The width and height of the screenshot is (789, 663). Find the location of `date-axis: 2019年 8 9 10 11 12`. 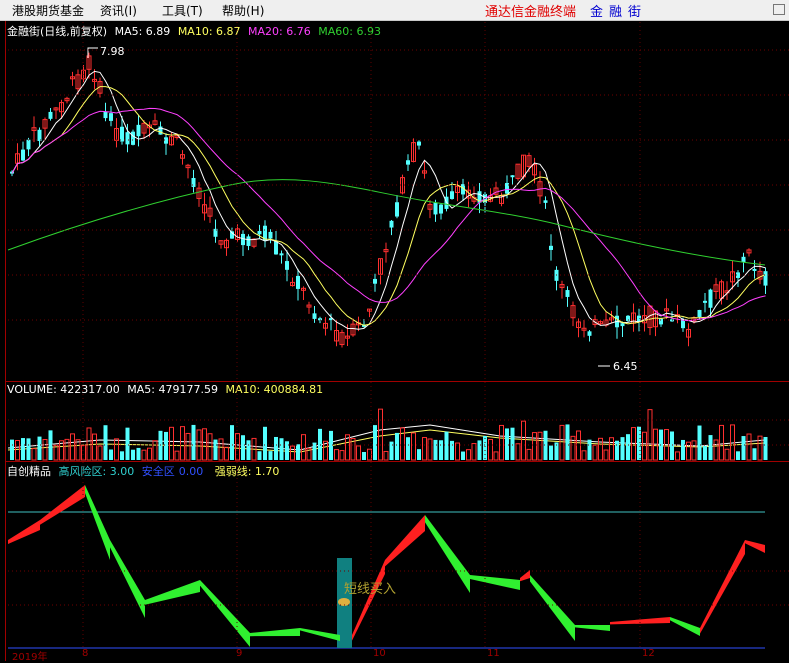

date-axis: 2019年 8 9 10 11 12 is located at coordinates (394, 655).